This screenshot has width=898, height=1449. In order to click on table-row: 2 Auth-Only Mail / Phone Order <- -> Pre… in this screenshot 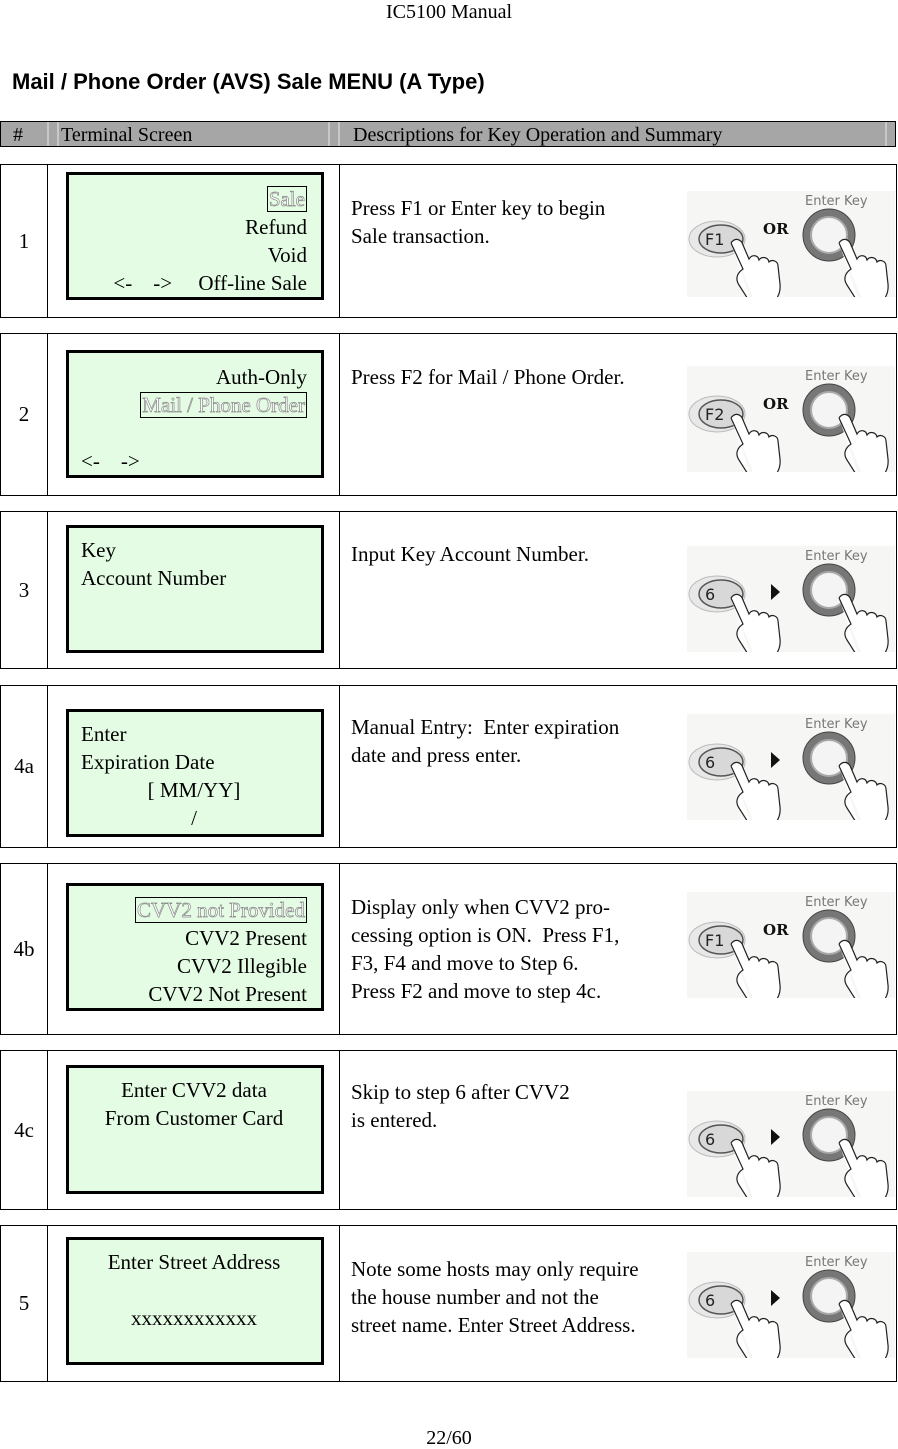, I will do `click(448, 416)`.